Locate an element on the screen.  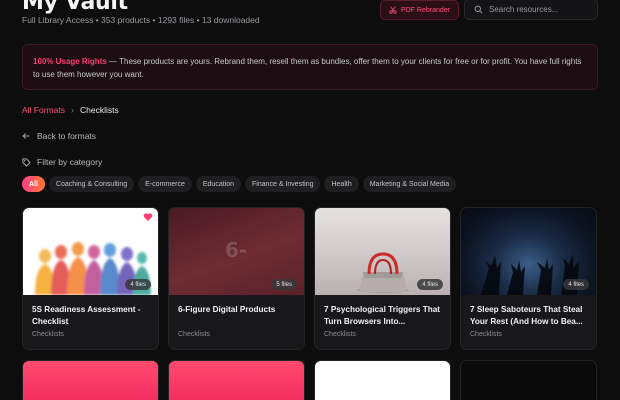
product-title: 5S Readiness Assessment - Checklist is located at coordinates (86, 315).